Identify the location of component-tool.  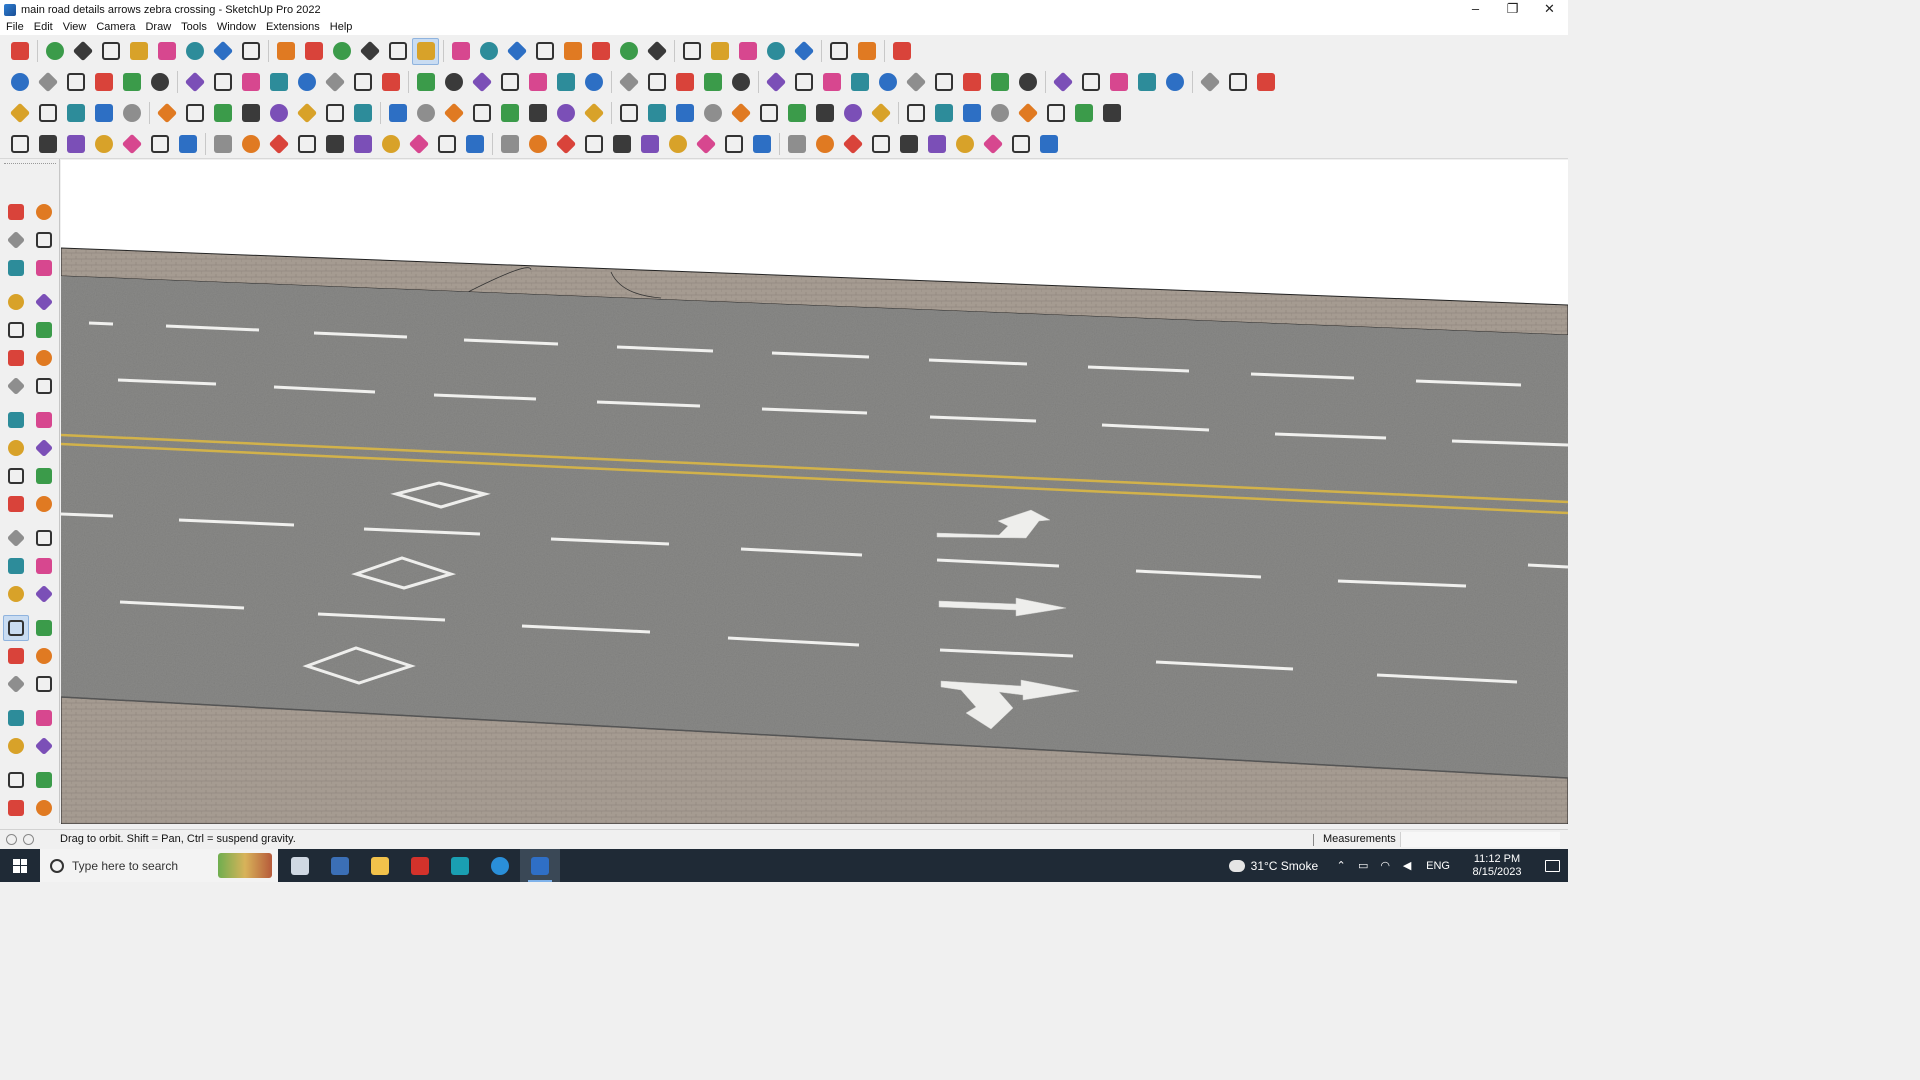
(16, 268).